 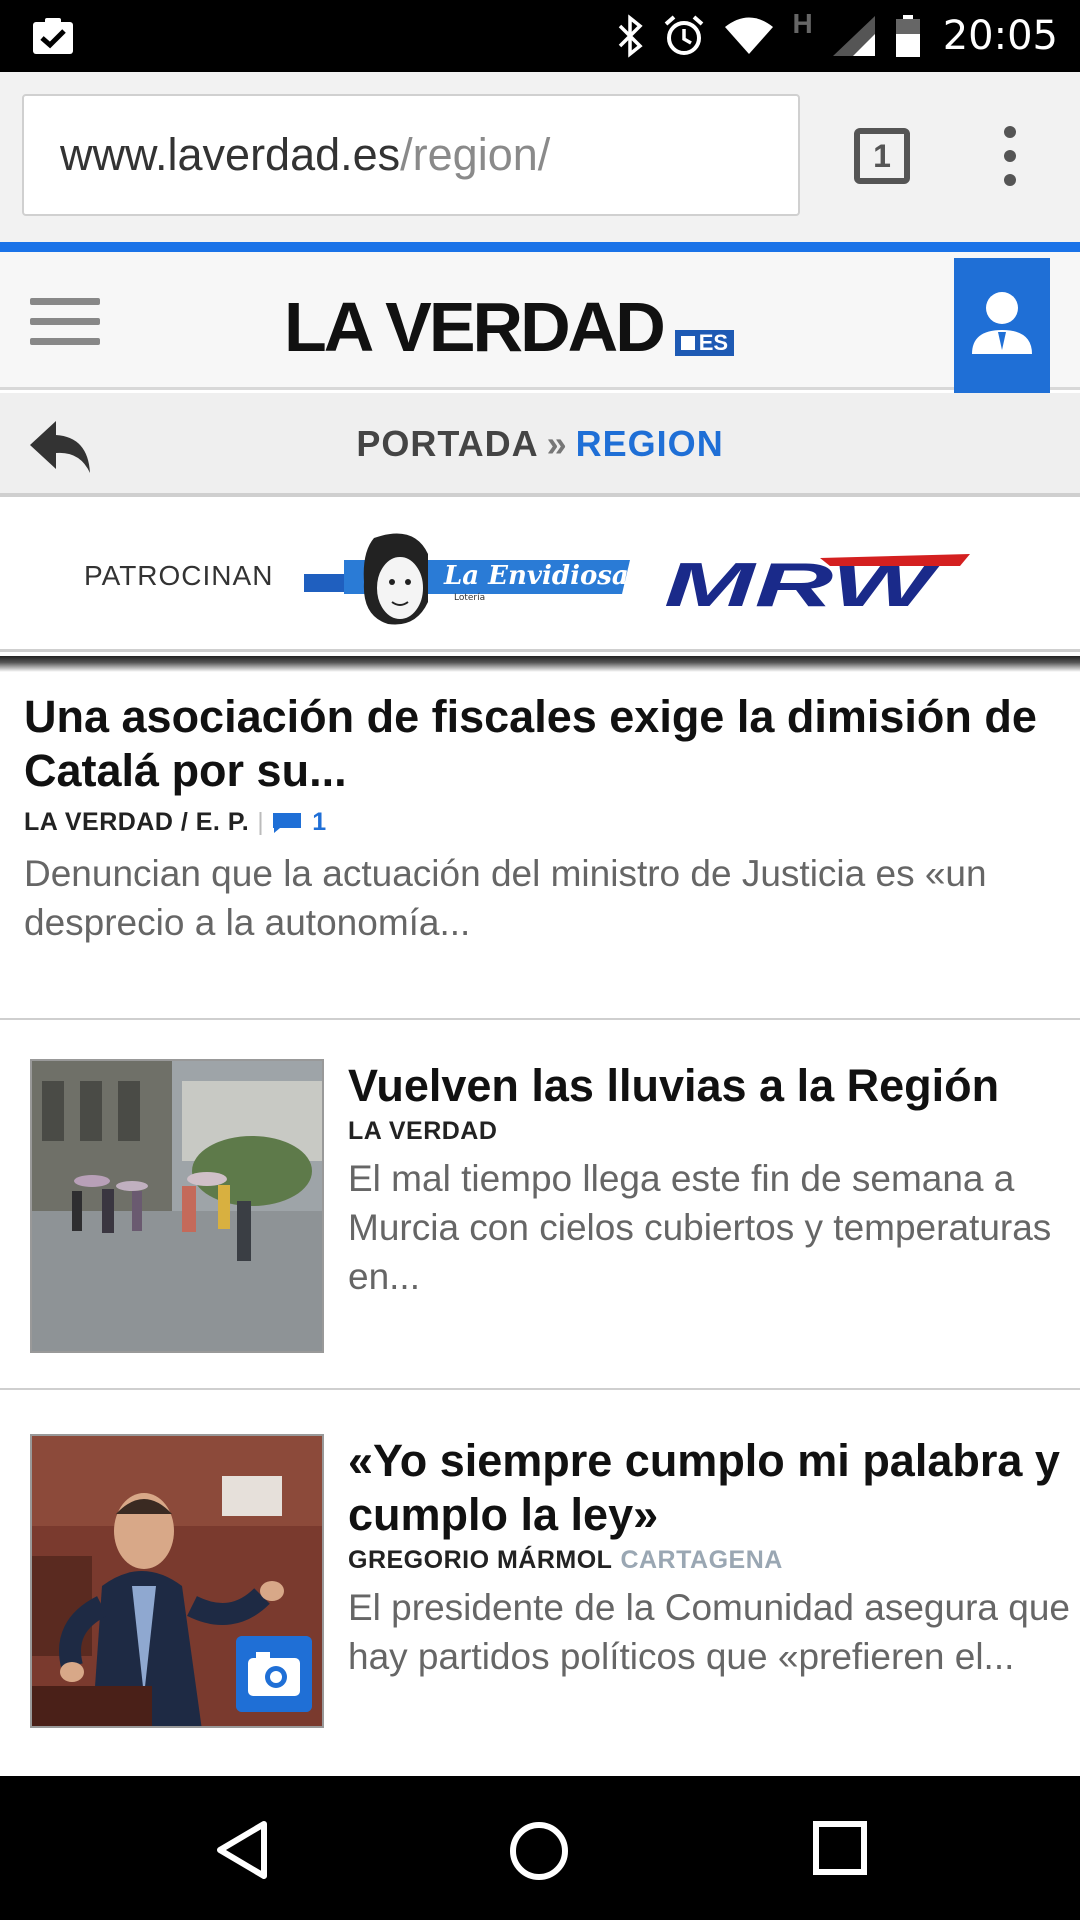 I want to click on logo-badge: ES, so click(x=704, y=343).